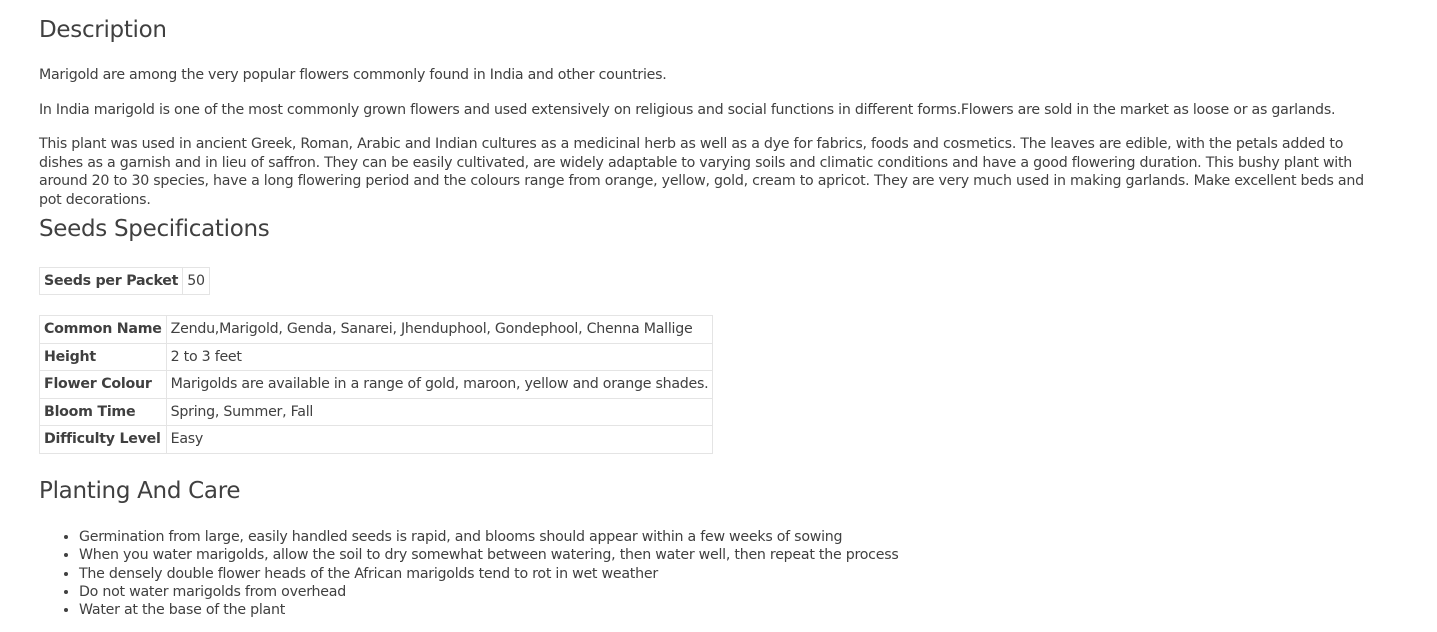 This screenshot has height=632, width=1437. I want to click on table-row: Bloom Time Spring, Summer, Fall, so click(376, 411).